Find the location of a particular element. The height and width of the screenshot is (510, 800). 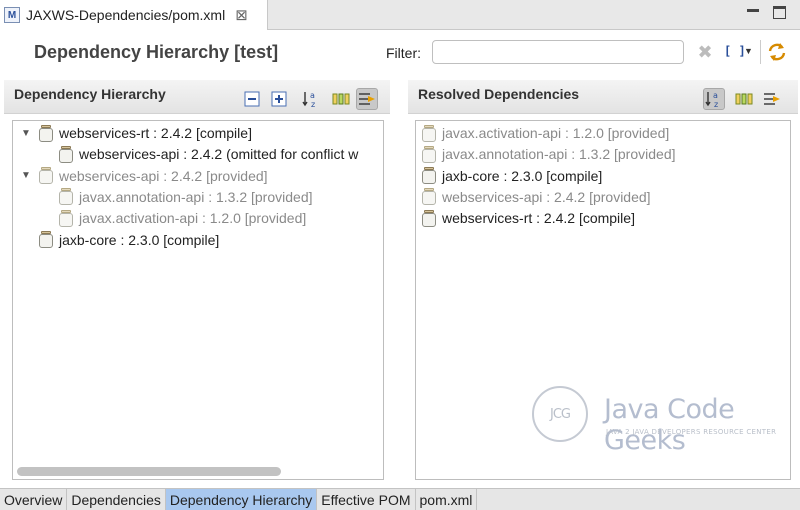

list-item-label: javax.activation-api : 1.2.0 [provided] is located at coordinates (556, 133).